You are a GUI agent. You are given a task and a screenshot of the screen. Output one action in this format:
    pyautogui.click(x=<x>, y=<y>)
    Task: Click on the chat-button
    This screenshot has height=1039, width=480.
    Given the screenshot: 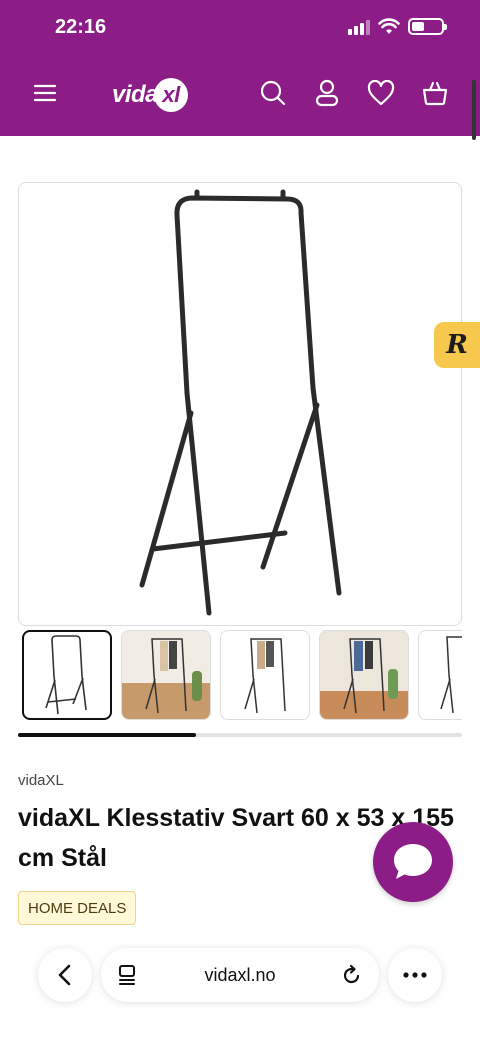 What is the action you would take?
    pyautogui.click(x=413, y=862)
    